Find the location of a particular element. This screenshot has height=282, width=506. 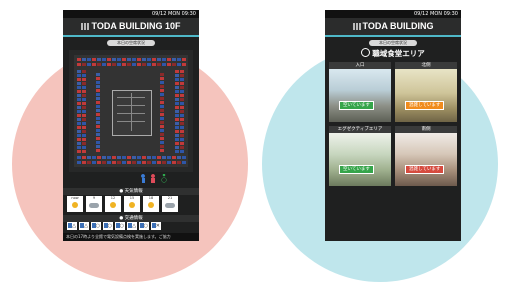

weather-time: 9 is located at coordinates (94, 198).